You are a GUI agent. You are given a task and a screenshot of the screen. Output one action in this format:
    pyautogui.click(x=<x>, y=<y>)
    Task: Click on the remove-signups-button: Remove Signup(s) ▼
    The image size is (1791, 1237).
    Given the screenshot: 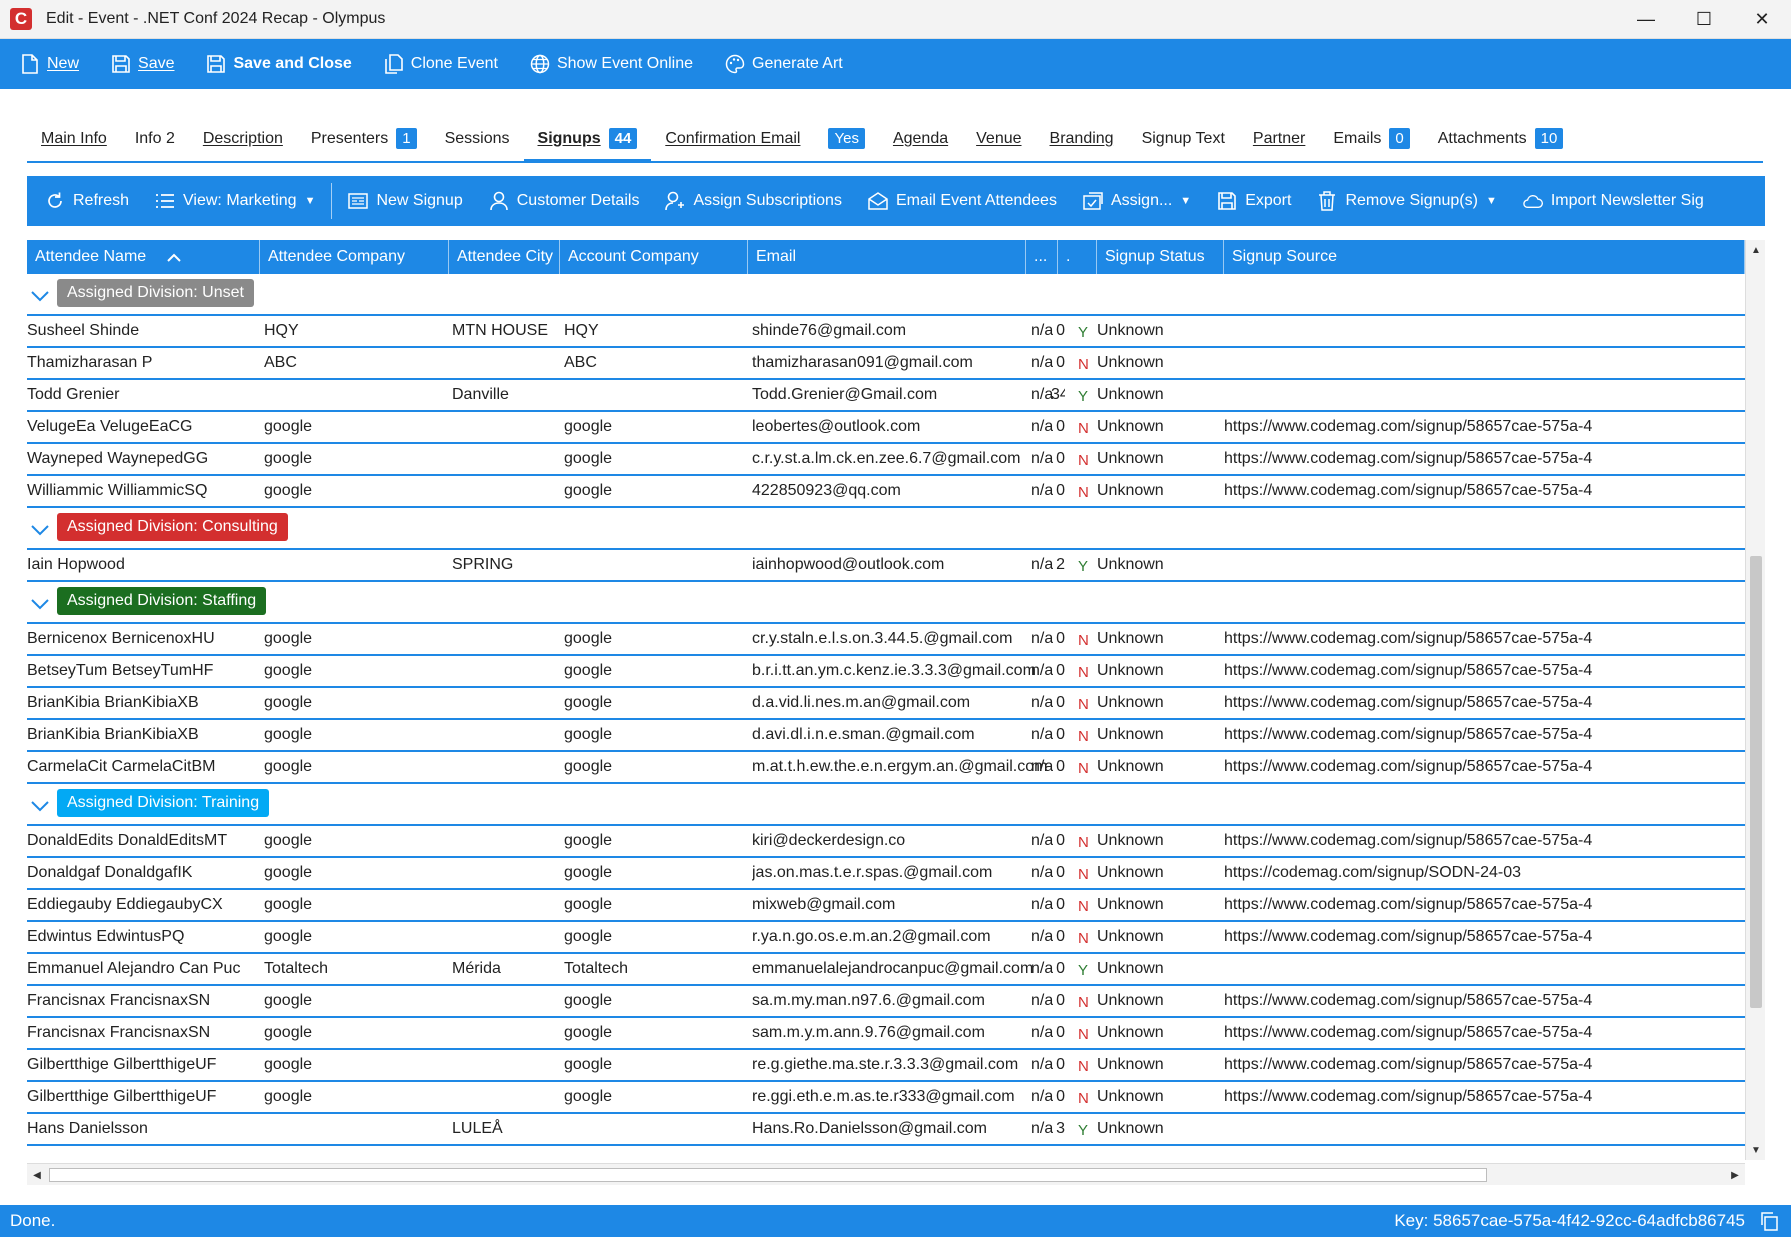 What is the action you would take?
    pyautogui.click(x=1407, y=201)
    